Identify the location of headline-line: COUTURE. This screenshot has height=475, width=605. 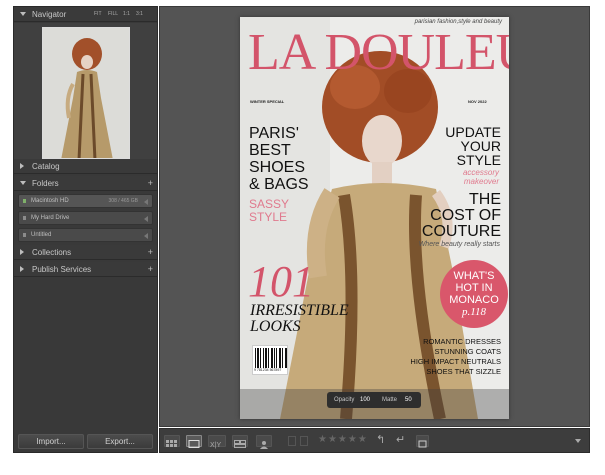
(461, 231).